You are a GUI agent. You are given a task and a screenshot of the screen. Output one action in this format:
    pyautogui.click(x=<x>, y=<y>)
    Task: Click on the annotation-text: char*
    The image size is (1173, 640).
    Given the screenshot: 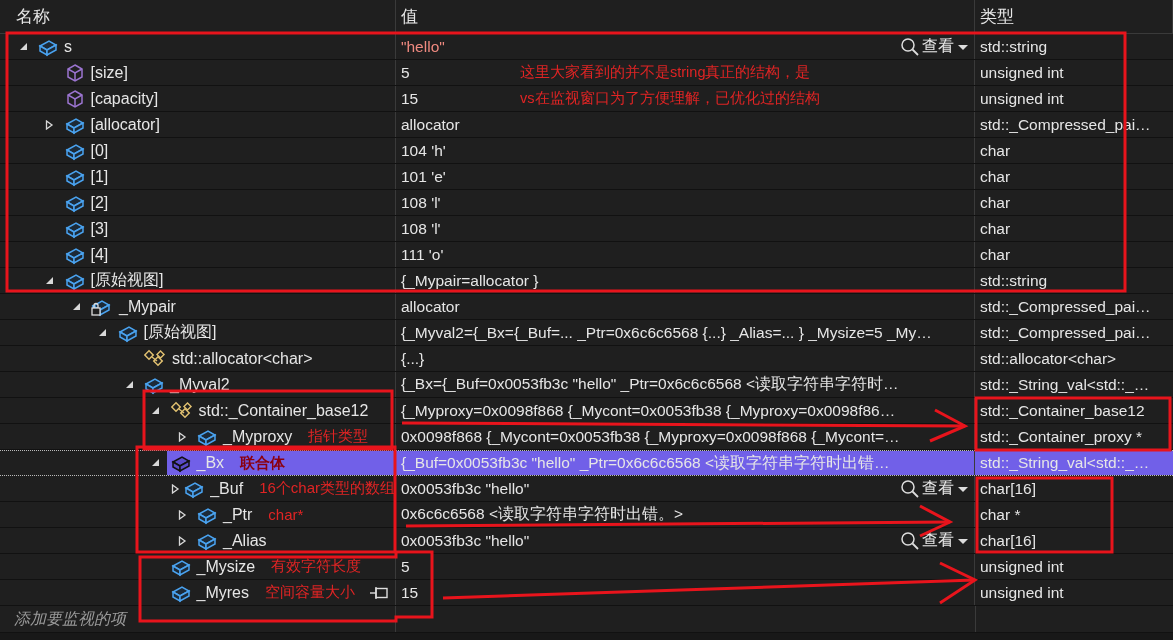 What is the action you would take?
    pyautogui.click(x=286, y=514)
    